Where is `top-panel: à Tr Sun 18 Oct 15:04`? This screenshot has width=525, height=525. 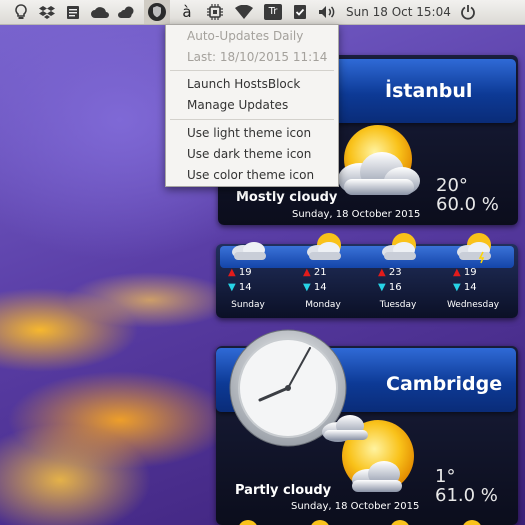 top-panel: à Tr Sun 18 Oct 15:04 is located at coordinates (262, 12).